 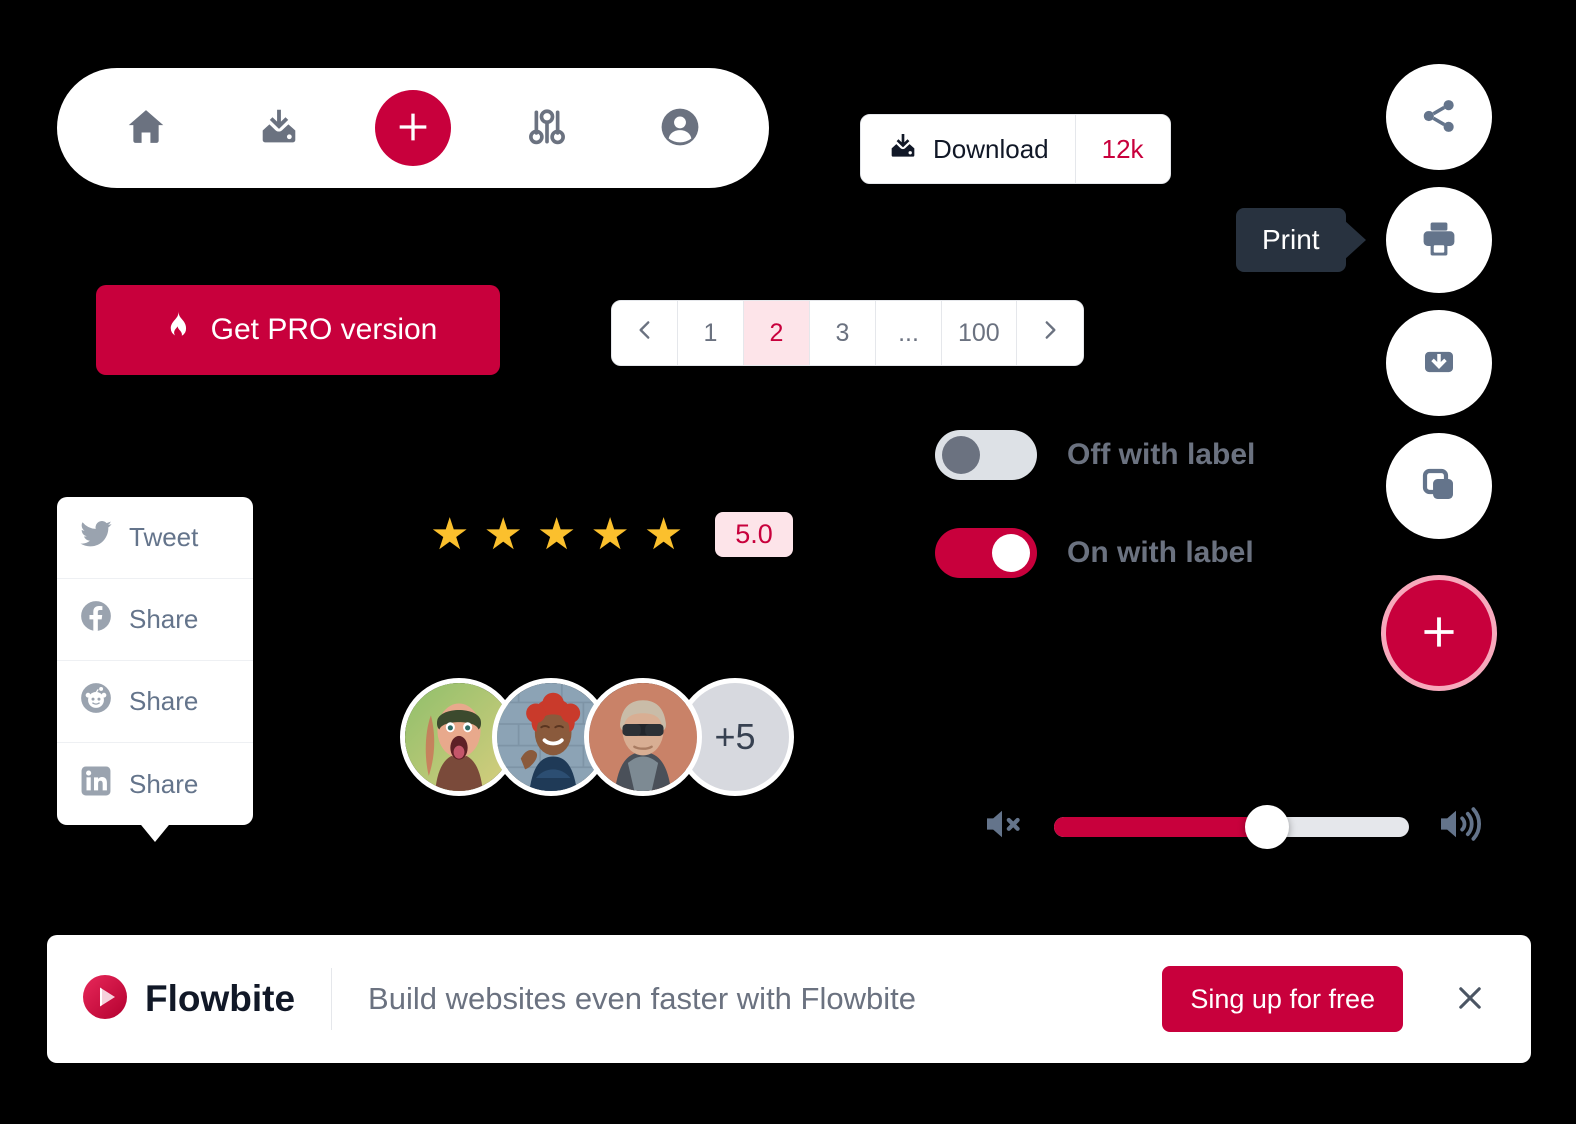 What do you see at coordinates (754, 534) in the screenshot?
I see `rating-score-badge: 5.0` at bounding box center [754, 534].